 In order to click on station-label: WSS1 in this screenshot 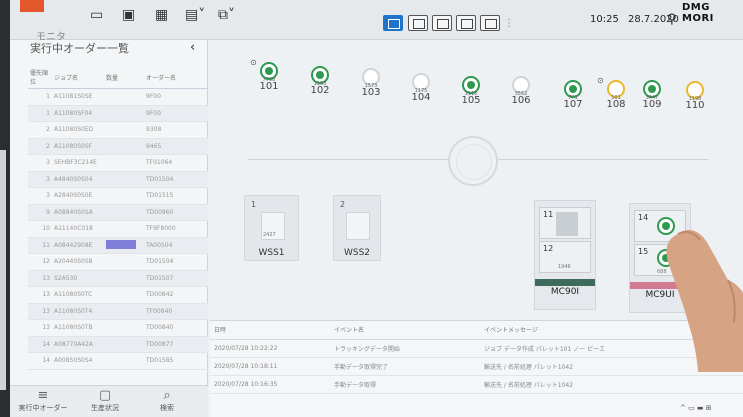, I will do `click(271, 253)`.